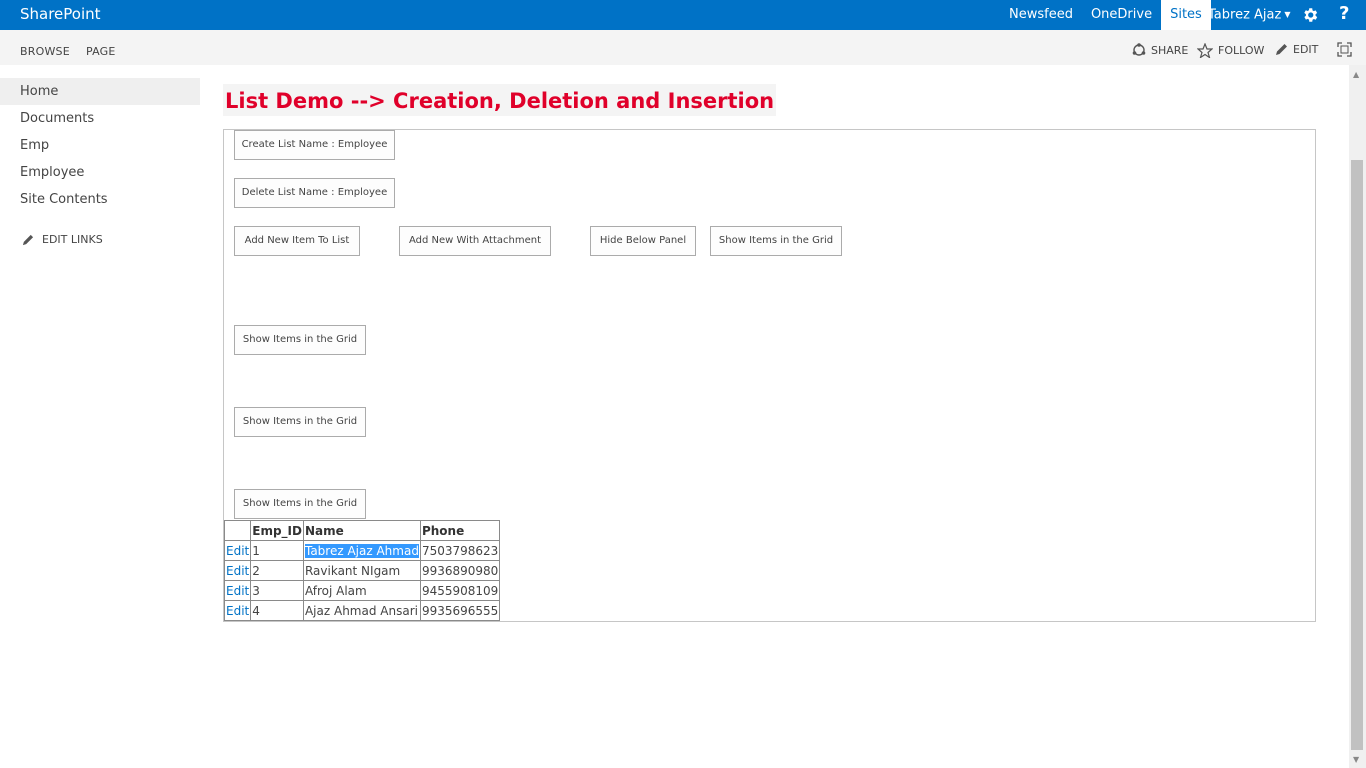 The width and height of the screenshot is (1366, 768). I want to click on user-name: Tabrez Ajaz, so click(1245, 15).